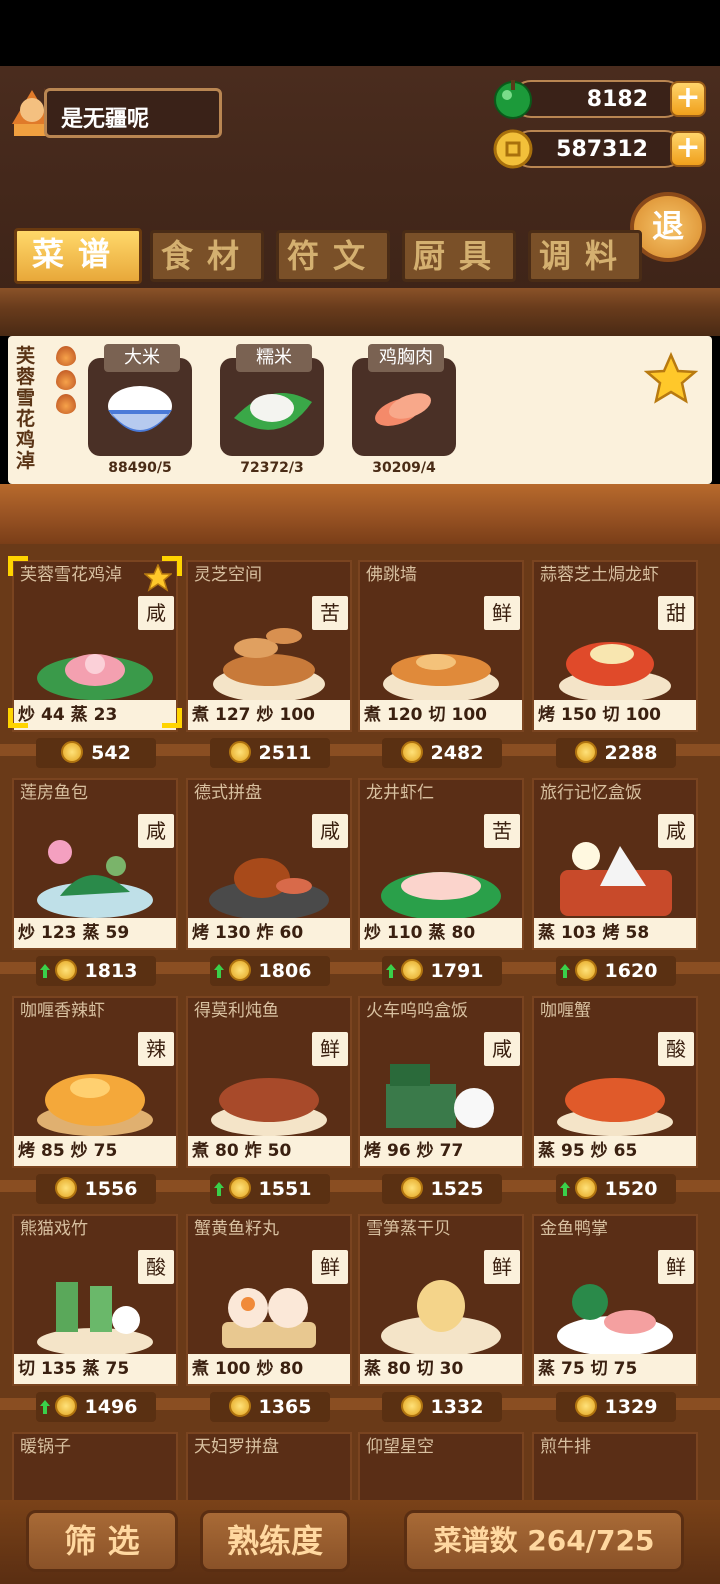  I want to click on recipe-card: 熊猫戏竹酸切 135 蒸 75 1496, so click(95, 1319).